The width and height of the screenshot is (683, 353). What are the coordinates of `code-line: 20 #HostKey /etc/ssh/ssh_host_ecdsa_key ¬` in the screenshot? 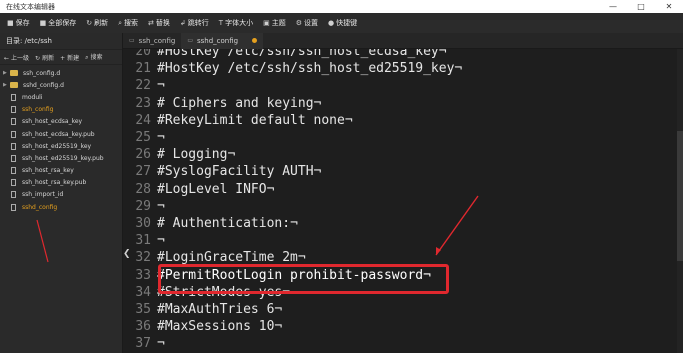 It's located at (403, 54).